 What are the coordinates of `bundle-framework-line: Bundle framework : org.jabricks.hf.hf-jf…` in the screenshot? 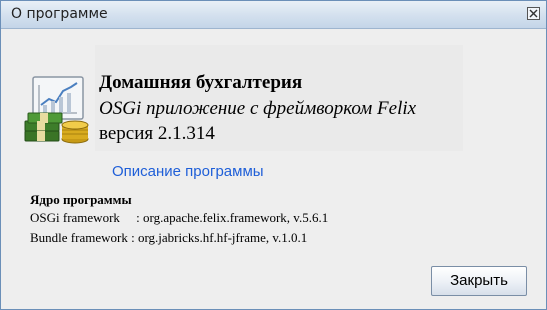 It's located at (169, 237).